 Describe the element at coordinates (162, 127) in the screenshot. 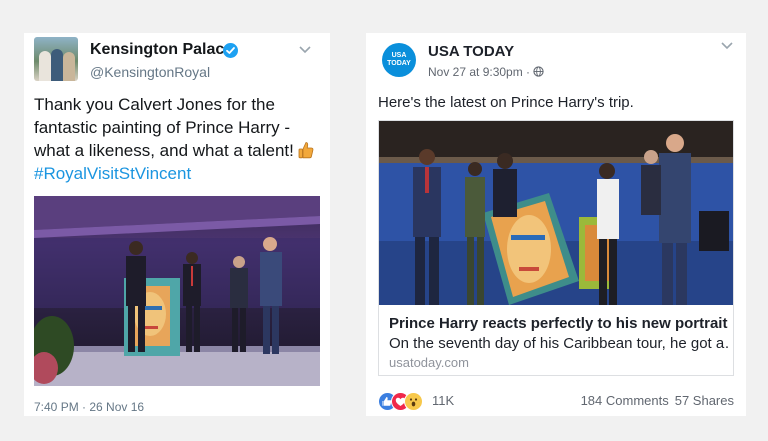

I see `tweet-text-line: fantastic painting of Prince Harry -` at that location.